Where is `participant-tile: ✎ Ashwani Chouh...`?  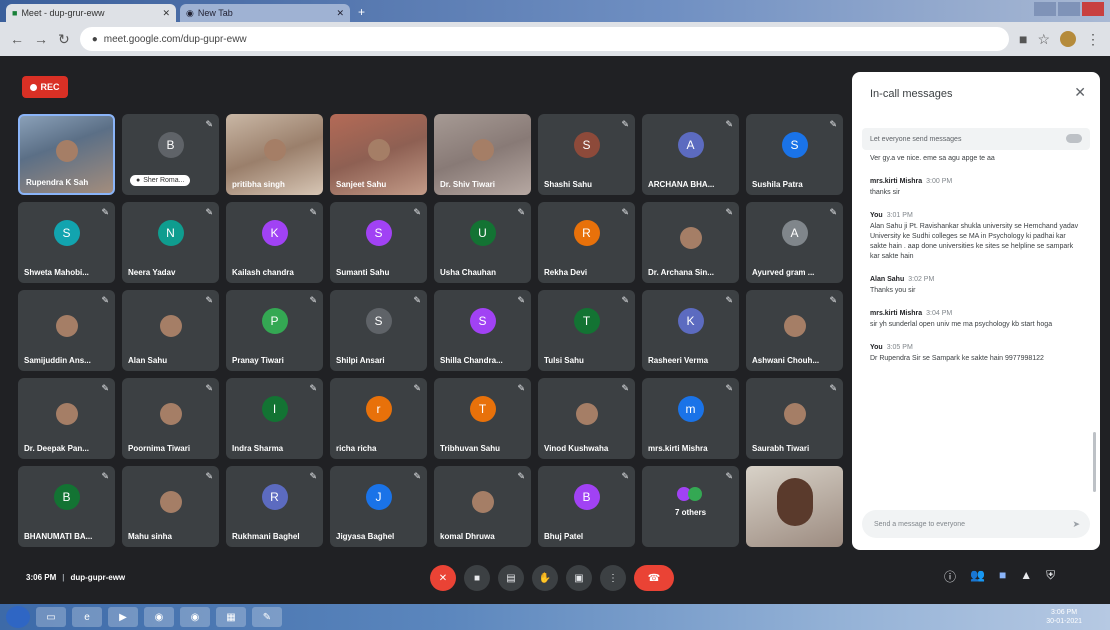 participant-tile: ✎ Ashwani Chouh... is located at coordinates (794, 330).